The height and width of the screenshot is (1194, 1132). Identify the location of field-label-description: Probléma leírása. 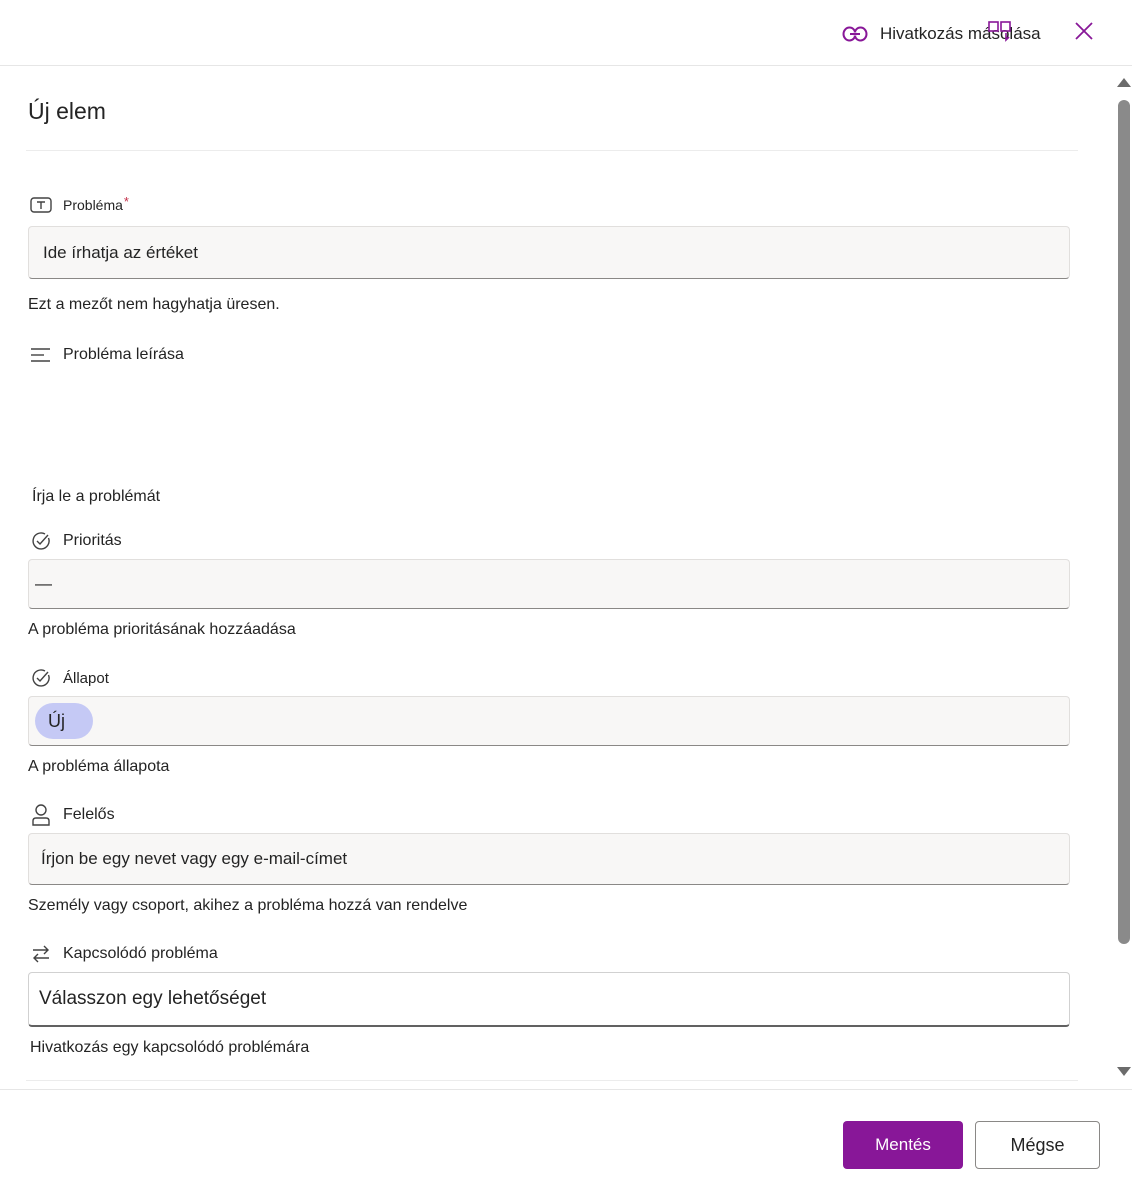
(107, 355).